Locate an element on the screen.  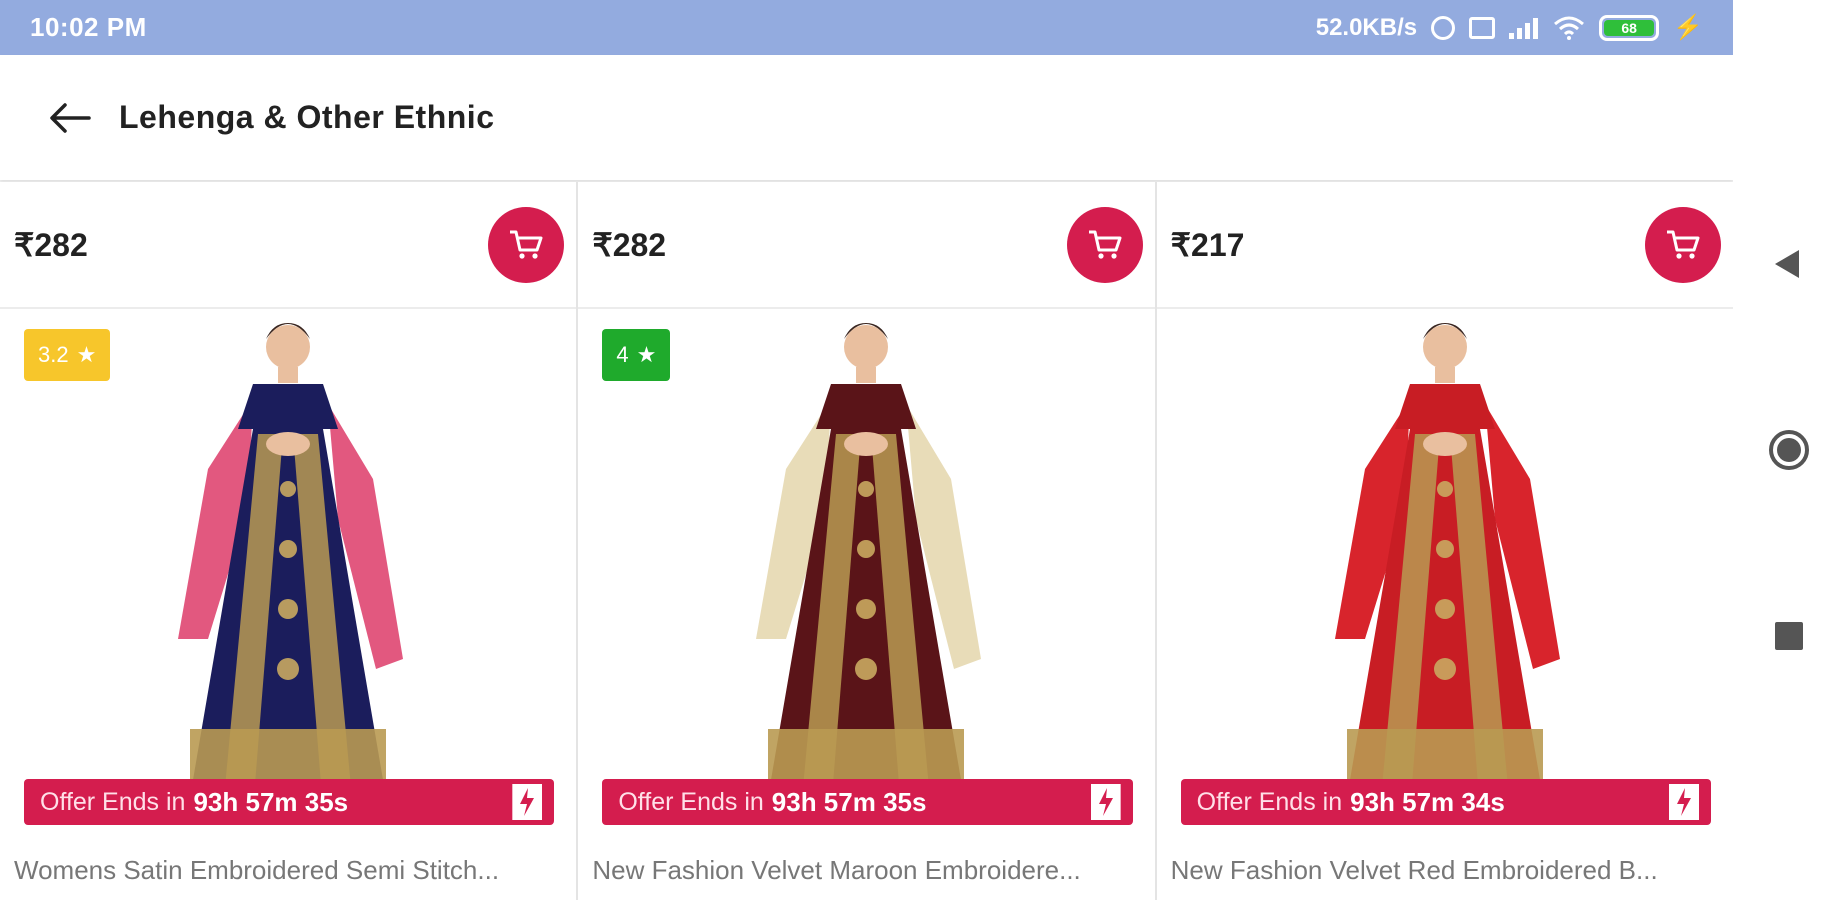
card-header: ₹217 is located at coordinates (1444, 245).